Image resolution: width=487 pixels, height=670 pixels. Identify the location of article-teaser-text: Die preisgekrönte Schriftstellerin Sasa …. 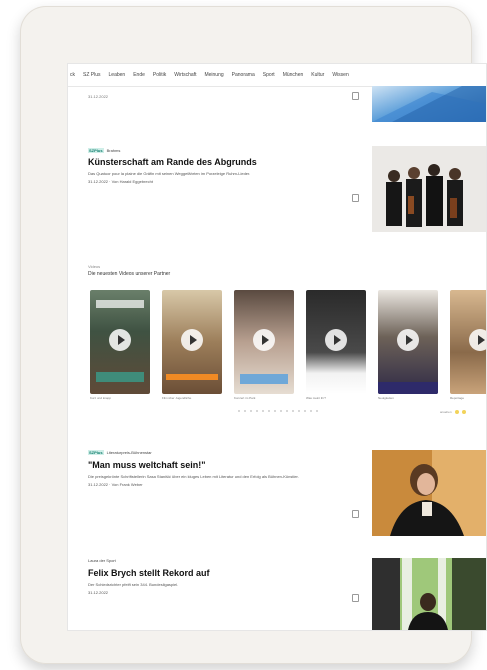
(193, 476).